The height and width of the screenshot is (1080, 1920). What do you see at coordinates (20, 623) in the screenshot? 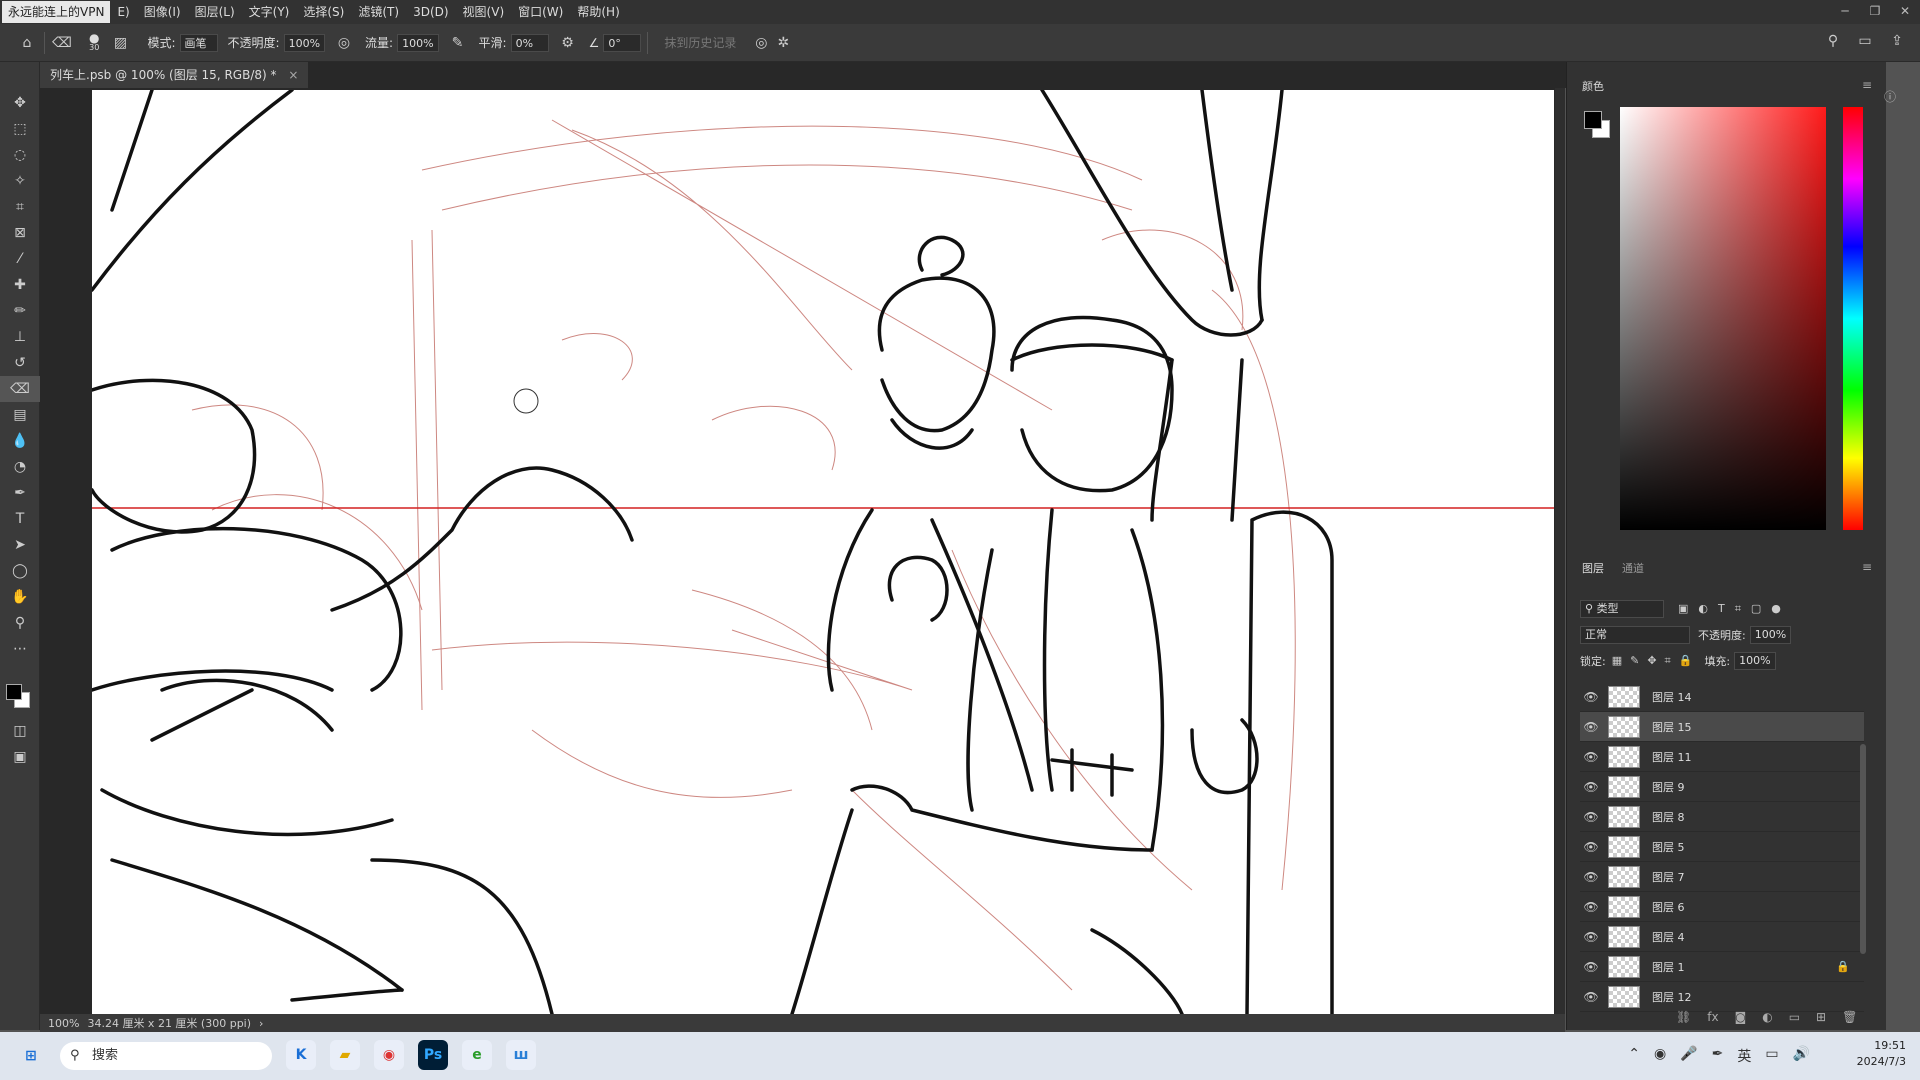
I see `zoom-tool-icon: ⚲` at bounding box center [20, 623].